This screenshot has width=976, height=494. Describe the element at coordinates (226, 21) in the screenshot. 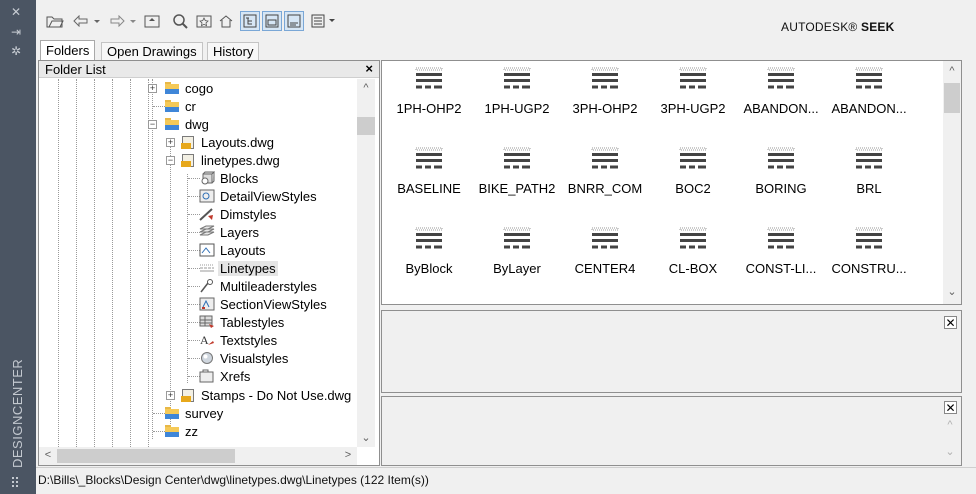

I see `home-icon` at that location.